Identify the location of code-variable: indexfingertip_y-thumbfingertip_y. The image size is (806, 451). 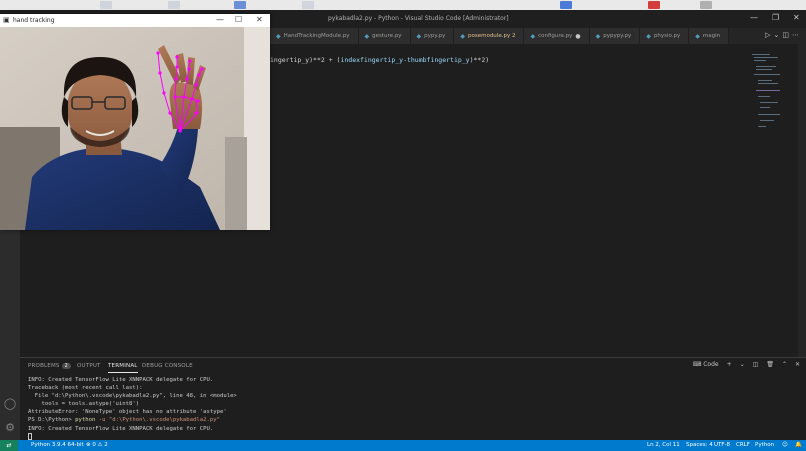
(405, 60).